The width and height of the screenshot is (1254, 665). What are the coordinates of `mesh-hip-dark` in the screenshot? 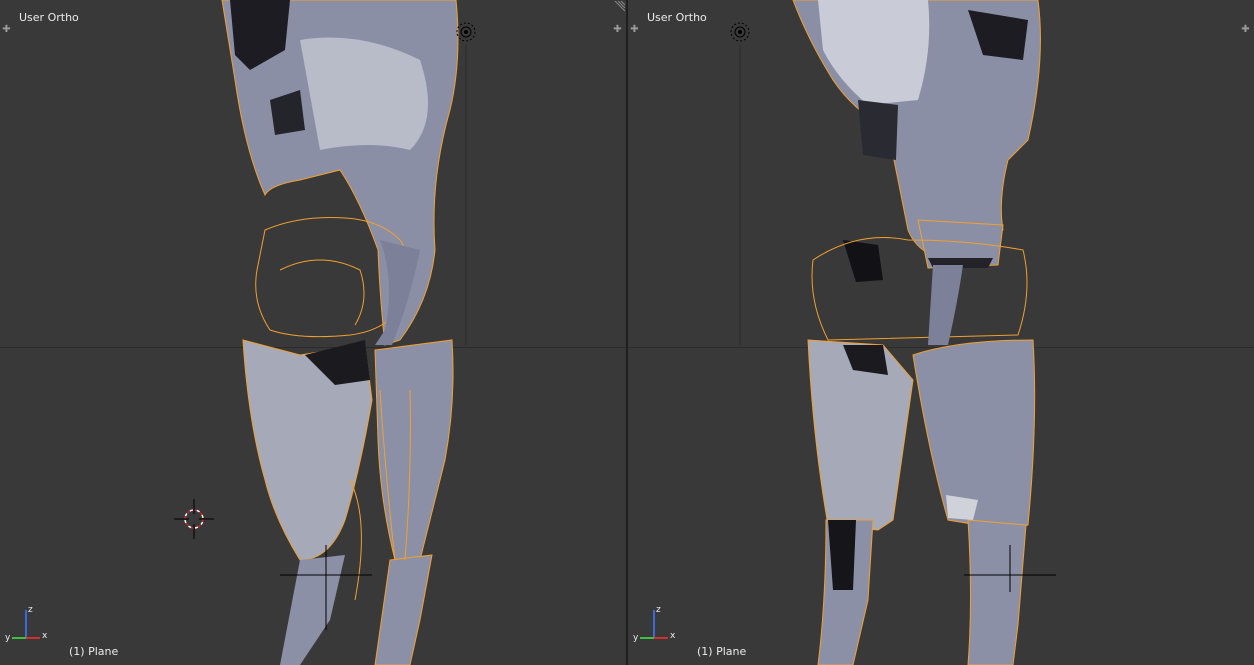 It's located at (863, 261).